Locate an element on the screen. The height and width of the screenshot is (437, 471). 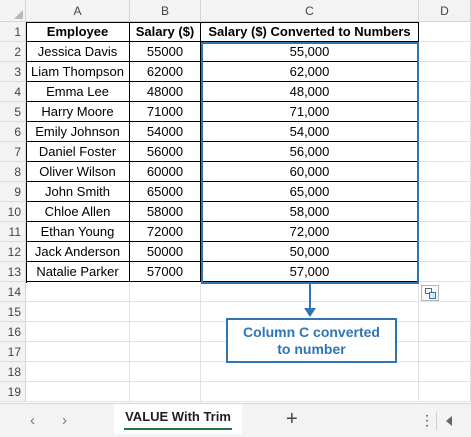
column-header-a: A is located at coordinates (78, 11).